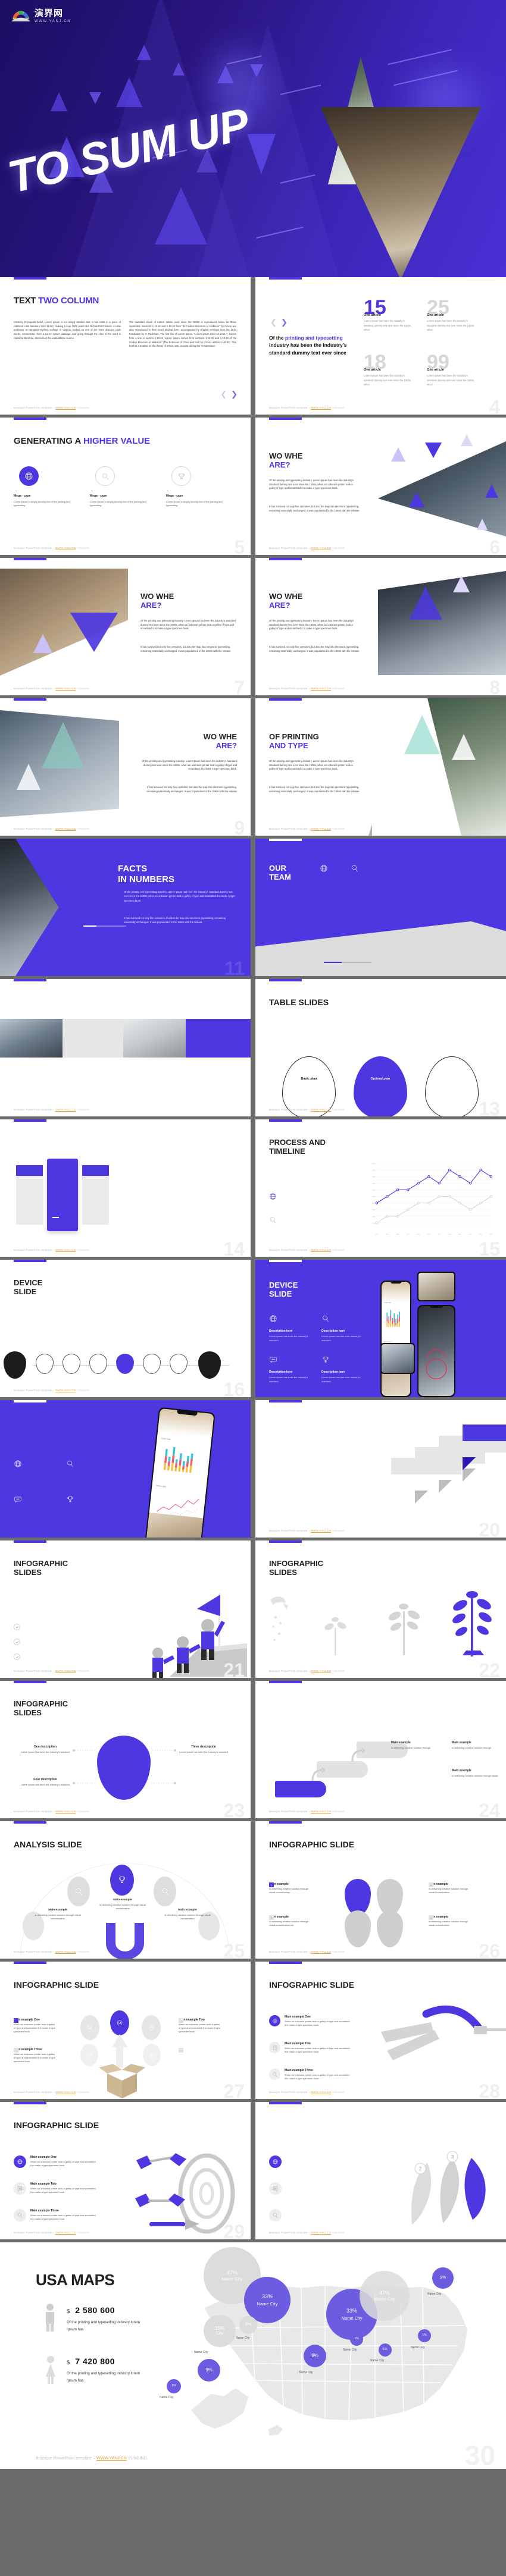  What do you see at coordinates (91, 2361) in the screenshot?
I see `map-stat-2-value: $ 7 420 800` at bounding box center [91, 2361].